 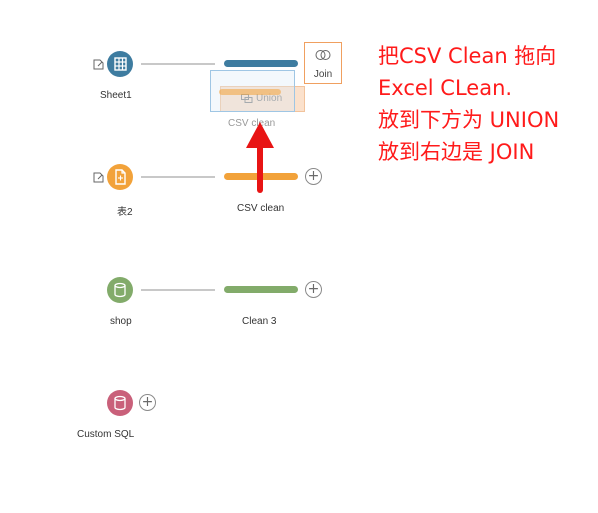 I want to click on csv-clean-label: CSV clean, so click(x=261, y=208).